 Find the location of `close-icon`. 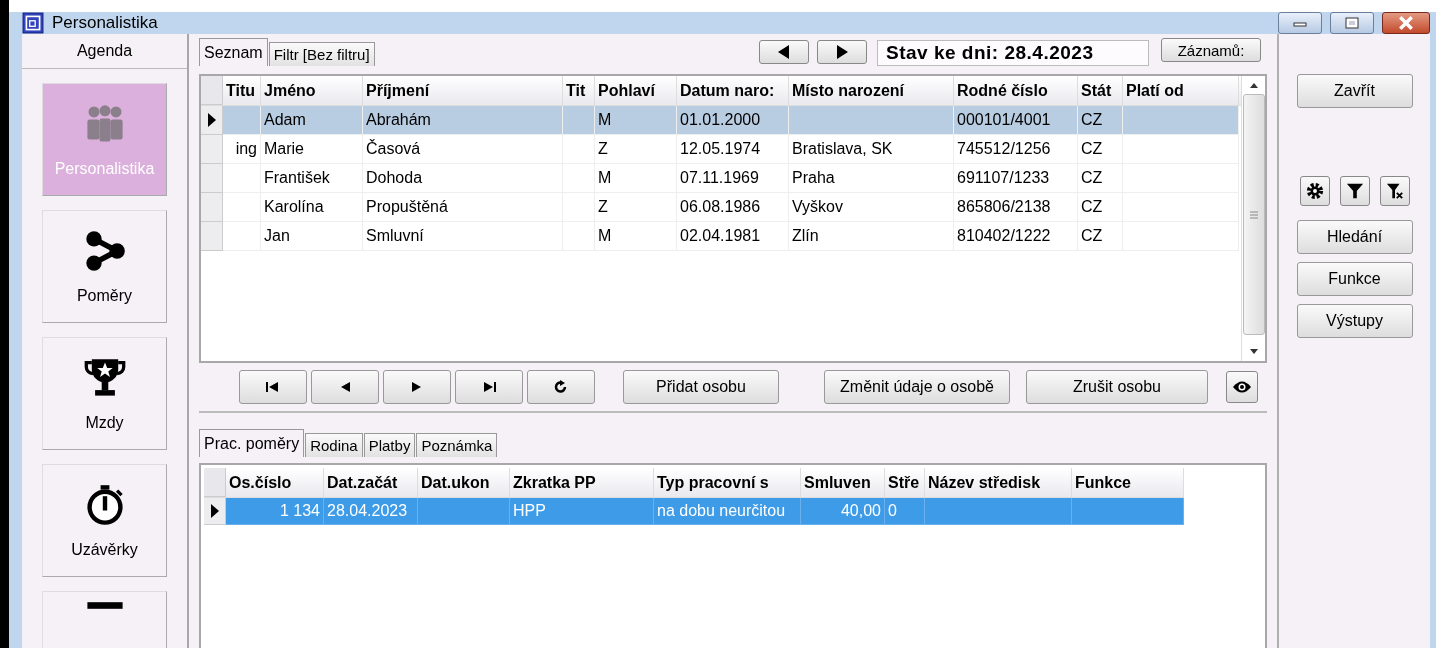

close-icon is located at coordinates (1406, 23).